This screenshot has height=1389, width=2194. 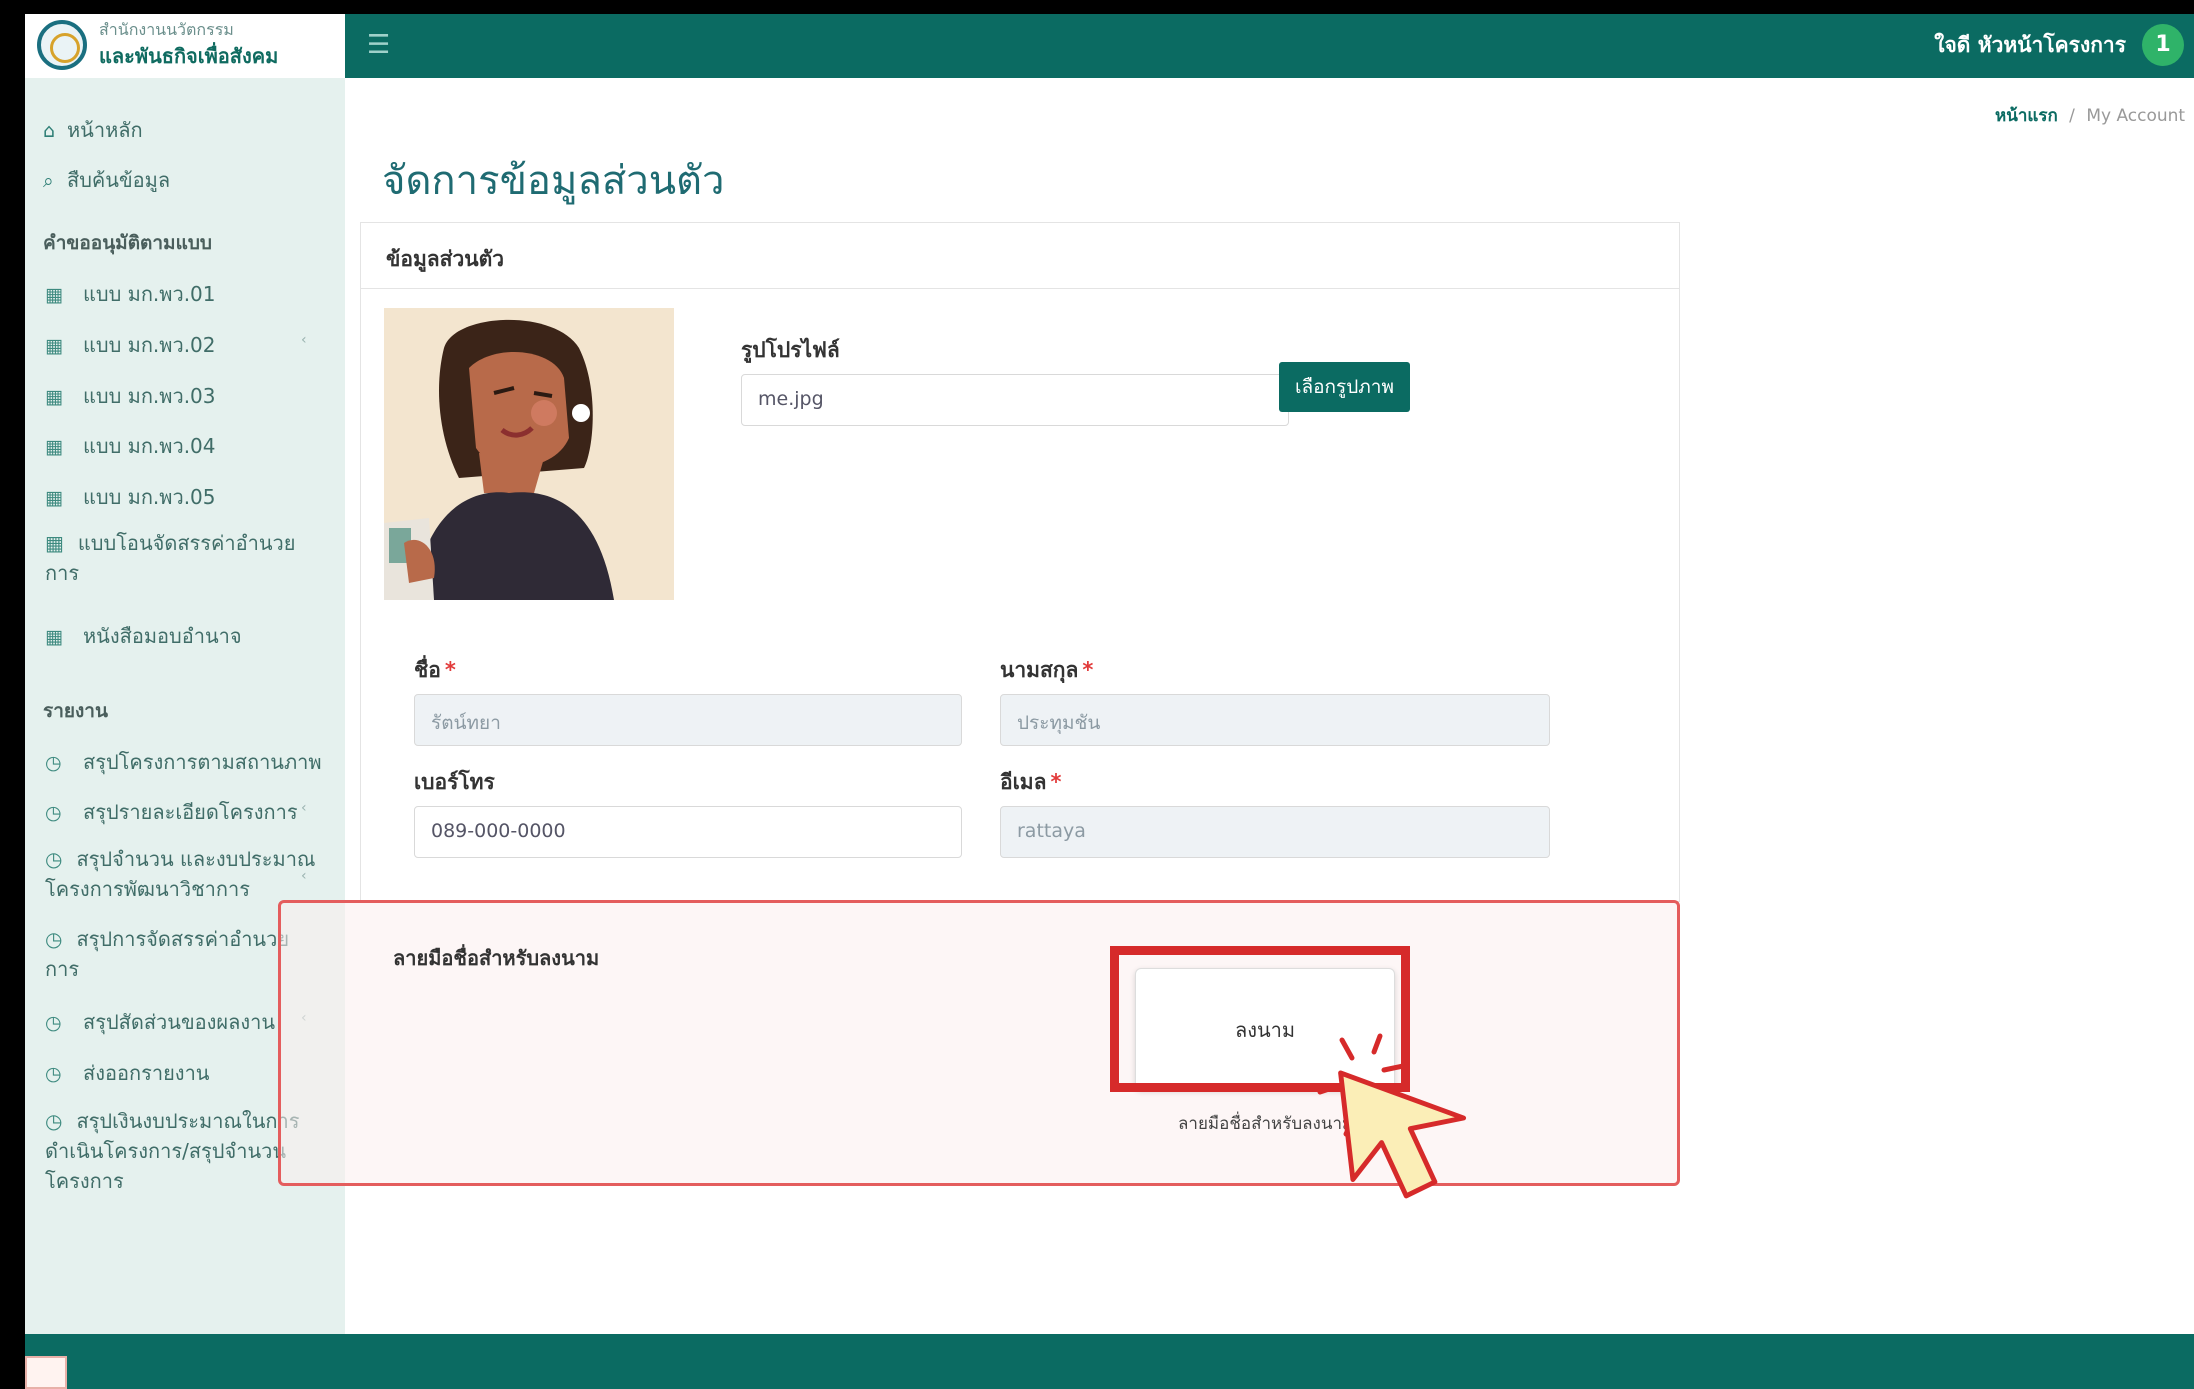 I want to click on brand-logo: สำนักงานนวัตกรรม และพันธกิจเพื่อสังคม, so click(x=185, y=46).